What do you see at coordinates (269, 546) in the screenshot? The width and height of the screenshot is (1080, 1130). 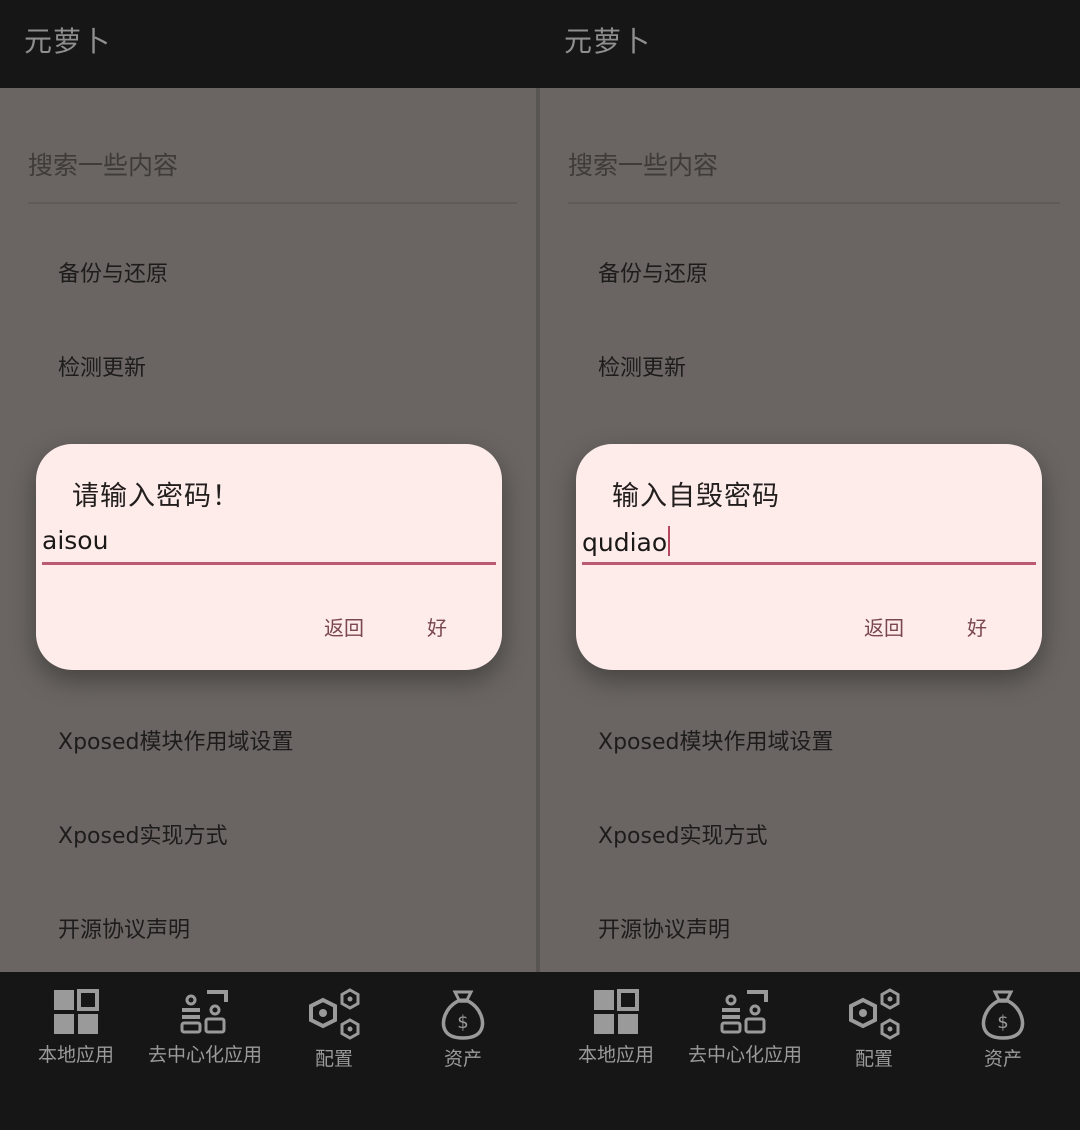 I see `password-field: aisou` at bounding box center [269, 546].